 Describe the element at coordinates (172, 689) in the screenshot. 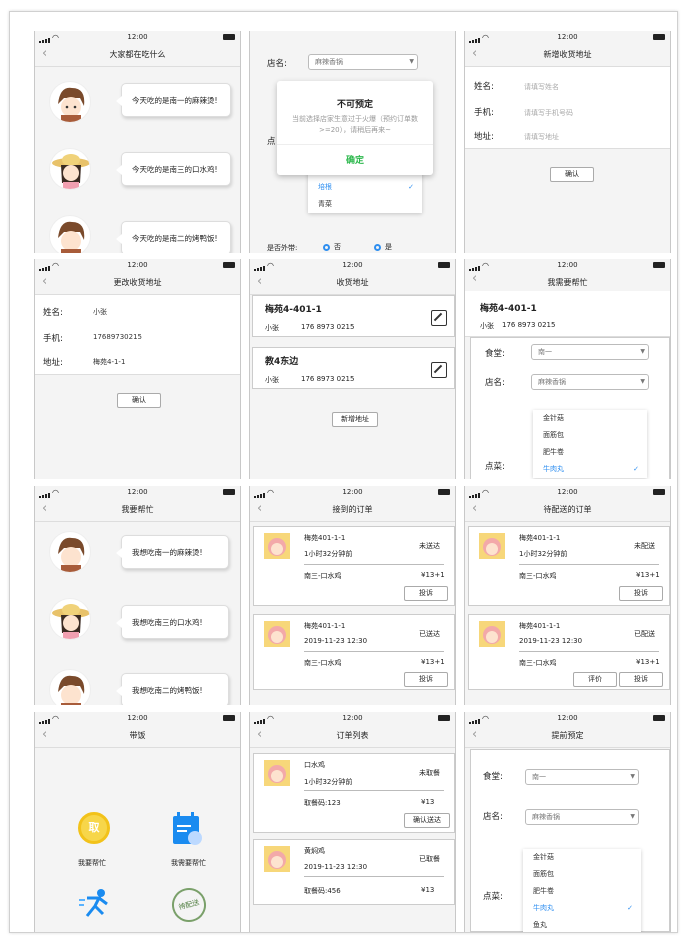

I see `speech-bubble: 我想吃南二的烤鸭饭!` at that location.